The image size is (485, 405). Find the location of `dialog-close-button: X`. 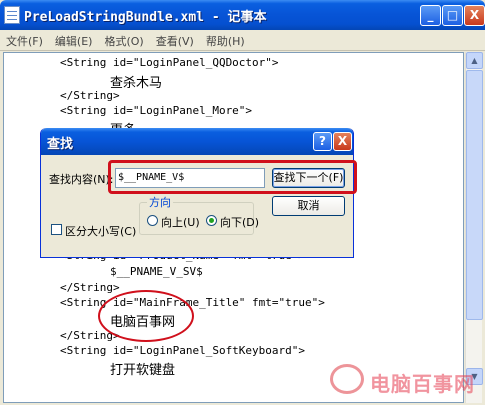

dialog-close-button: X is located at coordinates (342, 141).